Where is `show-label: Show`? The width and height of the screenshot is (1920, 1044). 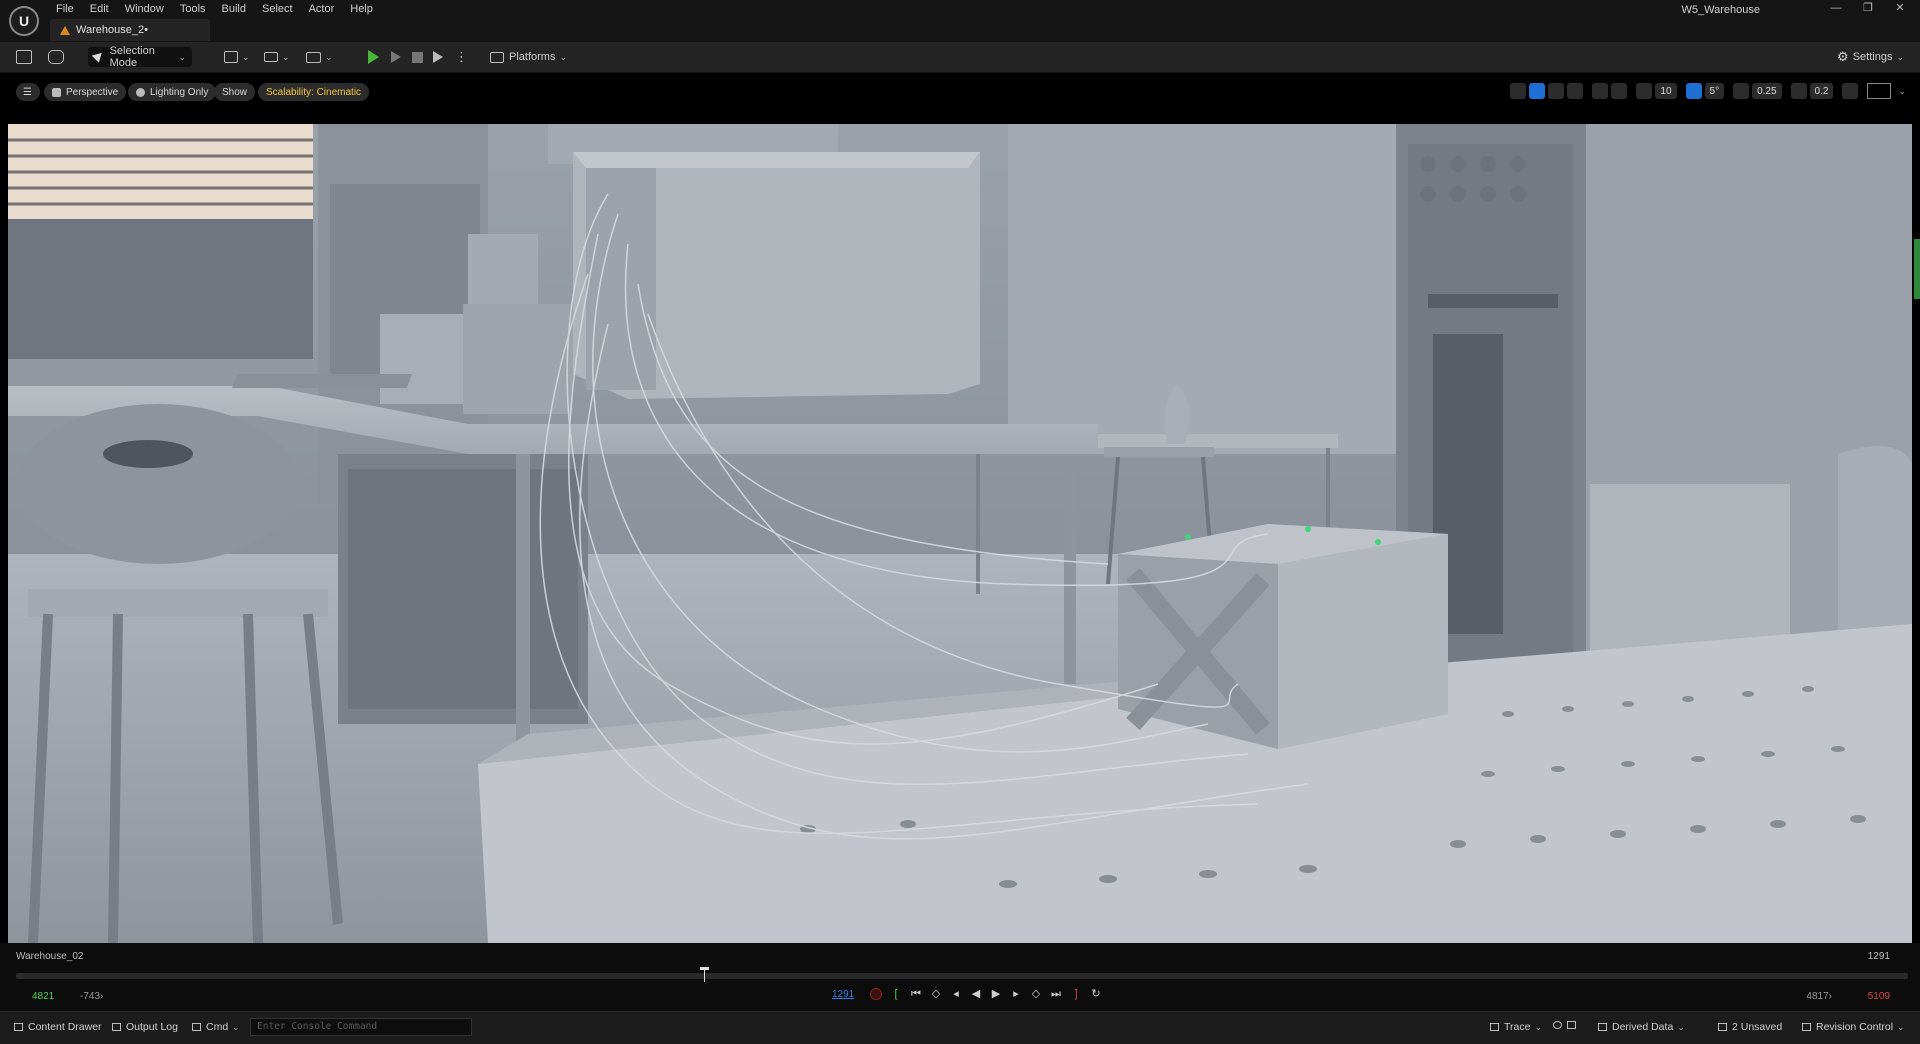
show-label: Show is located at coordinates (235, 92).